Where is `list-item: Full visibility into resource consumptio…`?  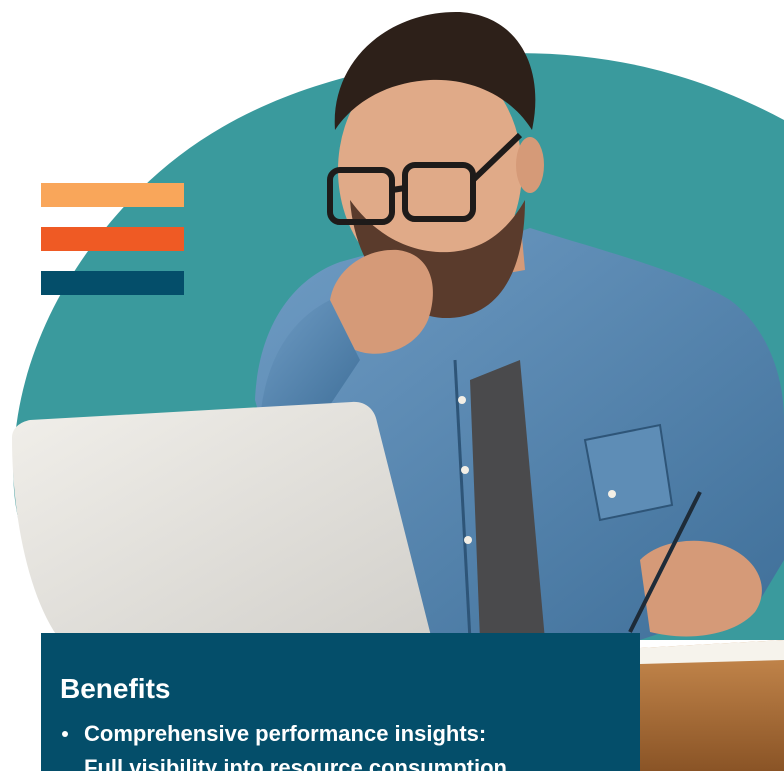
list-item: Full visibility into resource consumptio… is located at coordinates (342, 761).